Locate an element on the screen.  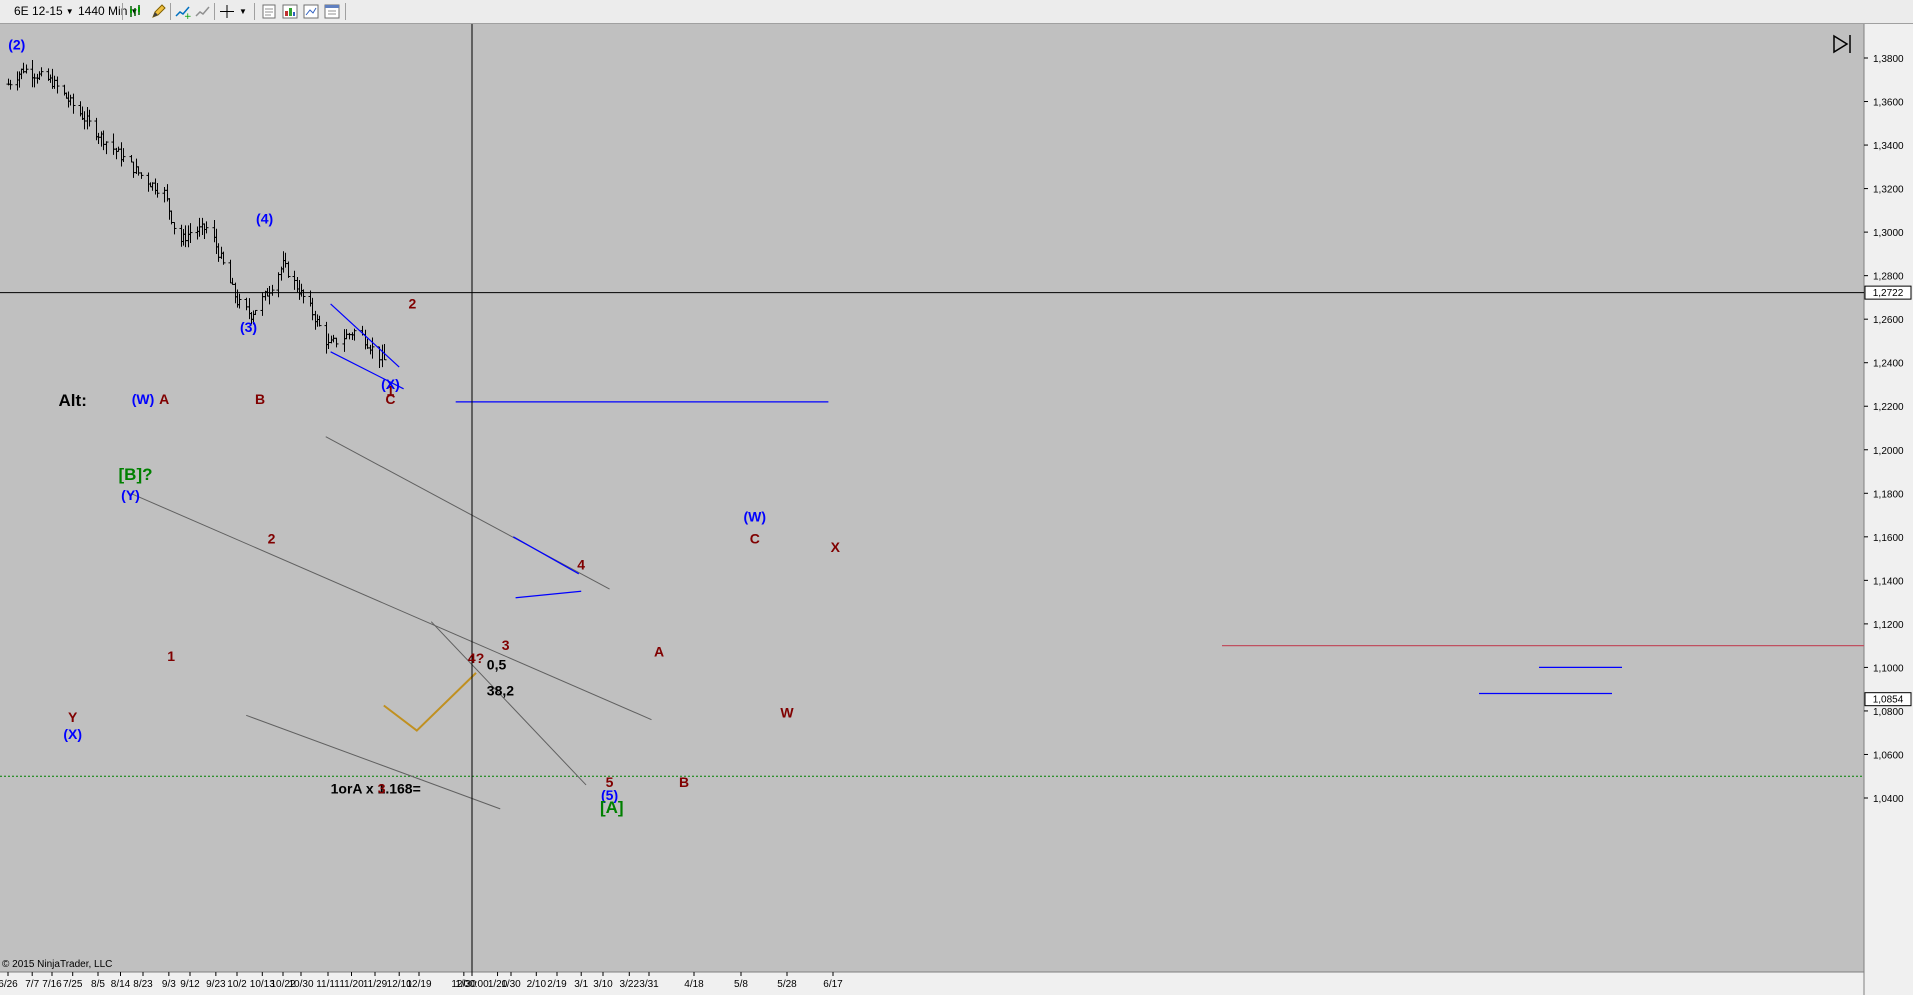
x-tick-label: 3/31 is located at coordinates (649, 984).